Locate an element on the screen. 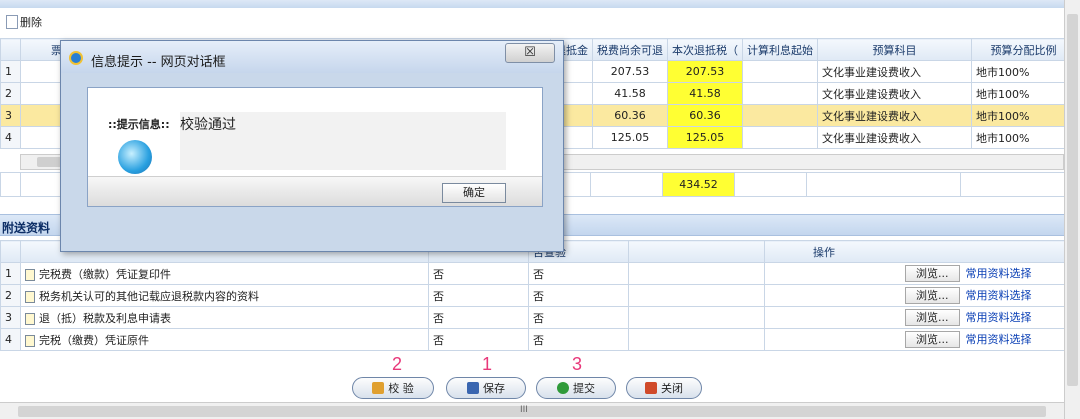 The image size is (1080, 419). total-value: 434.52 is located at coordinates (698, 184).